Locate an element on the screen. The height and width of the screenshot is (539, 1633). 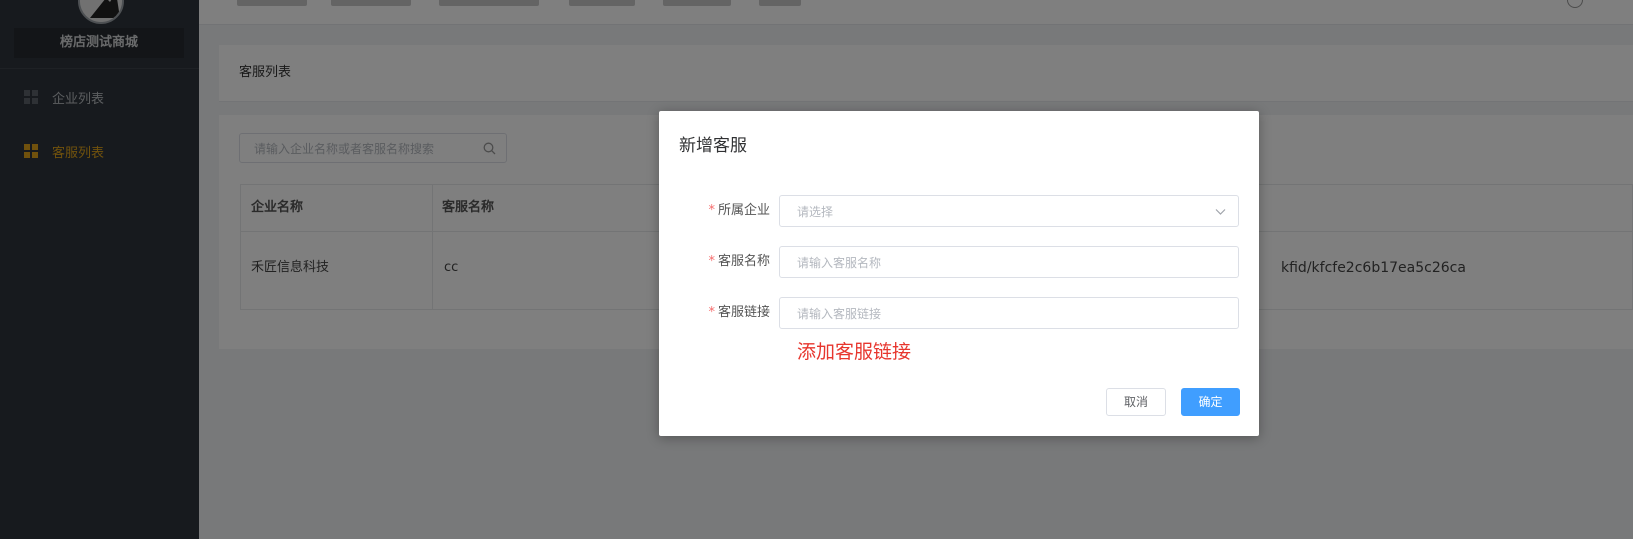
dialog-title: 新增客服 is located at coordinates (713, 146).